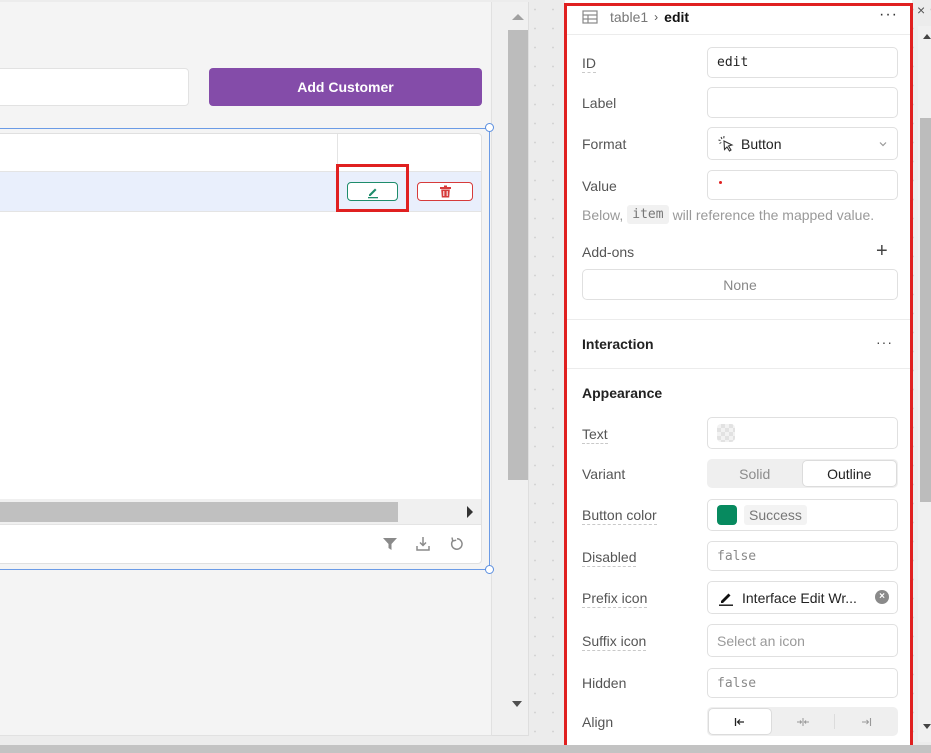 The image size is (931, 753). What do you see at coordinates (726, 599) in the screenshot?
I see `pencil-icon` at bounding box center [726, 599].